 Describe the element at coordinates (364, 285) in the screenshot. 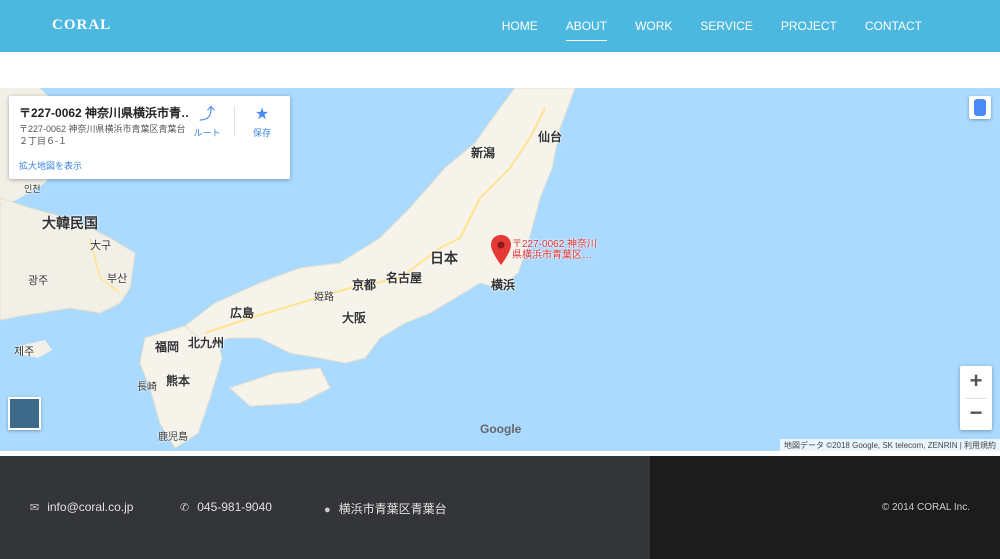

I see `place-kyoto: 京都` at that location.